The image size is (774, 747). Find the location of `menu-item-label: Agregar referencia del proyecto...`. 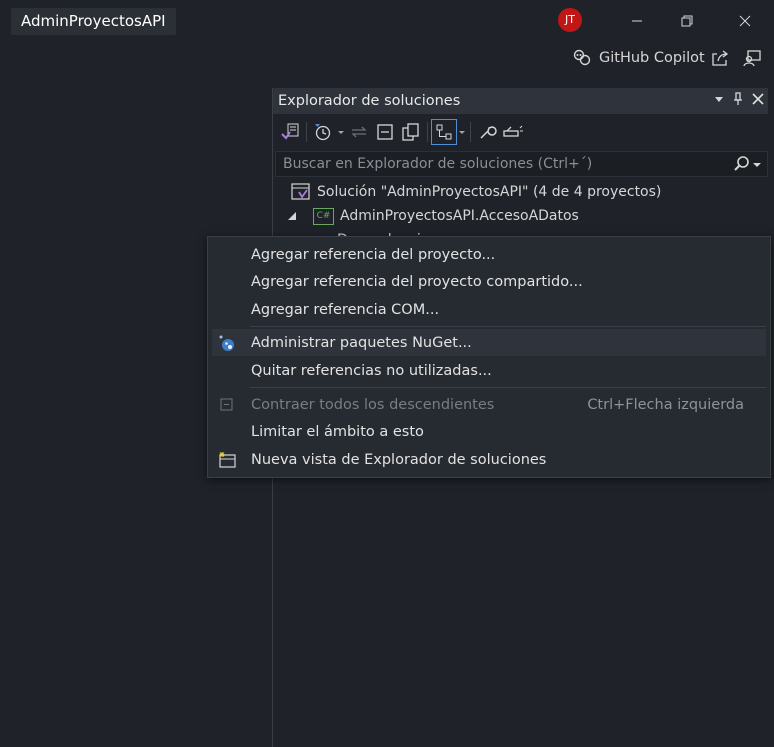

menu-item-label: Agregar referencia del proyecto... is located at coordinates (373, 254).